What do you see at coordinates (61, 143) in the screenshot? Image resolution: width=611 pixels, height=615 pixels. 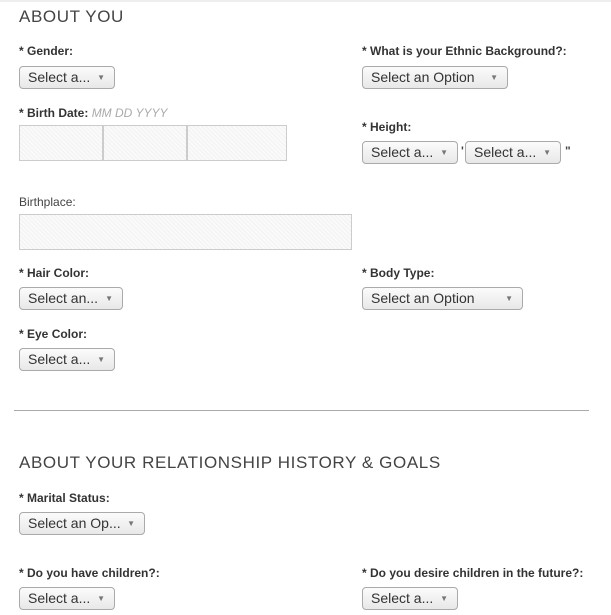 I see `birth-month-input` at bounding box center [61, 143].